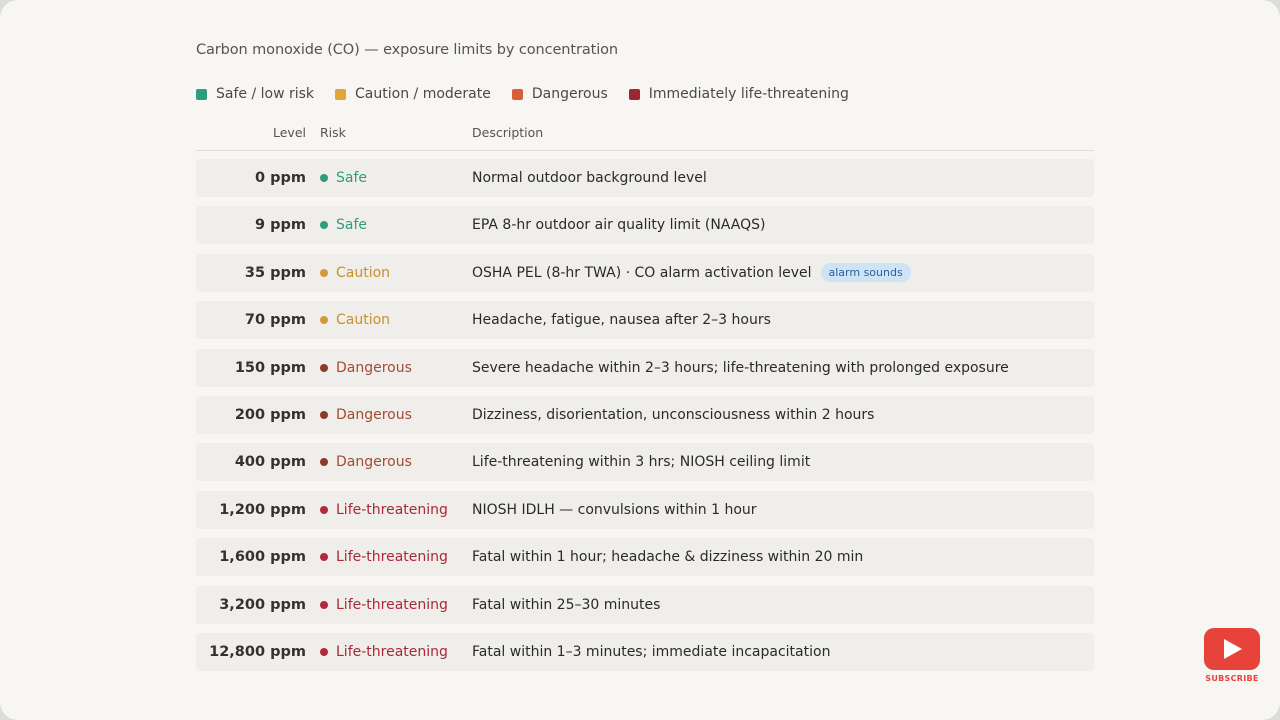  I want to click on youtube-subscribe-button: SUBSCRIBE, so click(1232, 658).